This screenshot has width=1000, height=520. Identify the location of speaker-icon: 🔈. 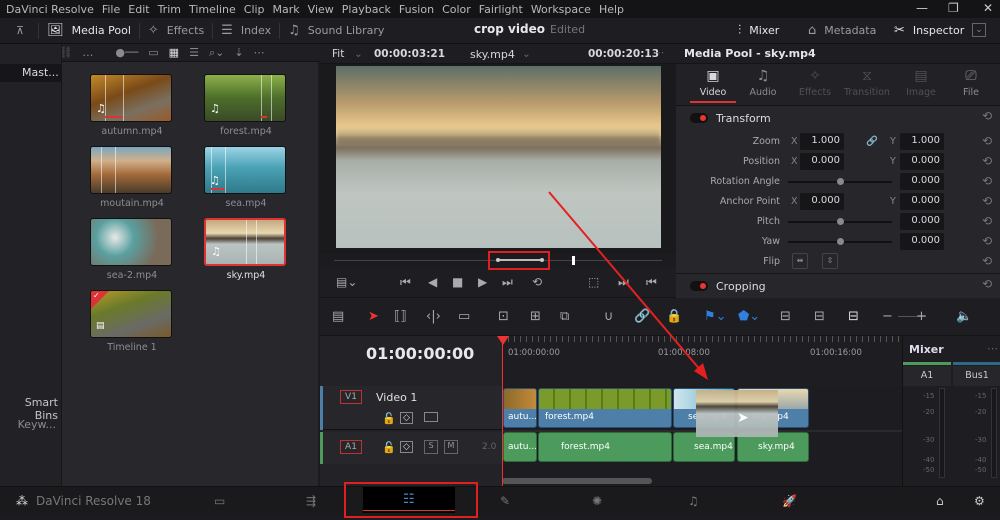
(964, 316).